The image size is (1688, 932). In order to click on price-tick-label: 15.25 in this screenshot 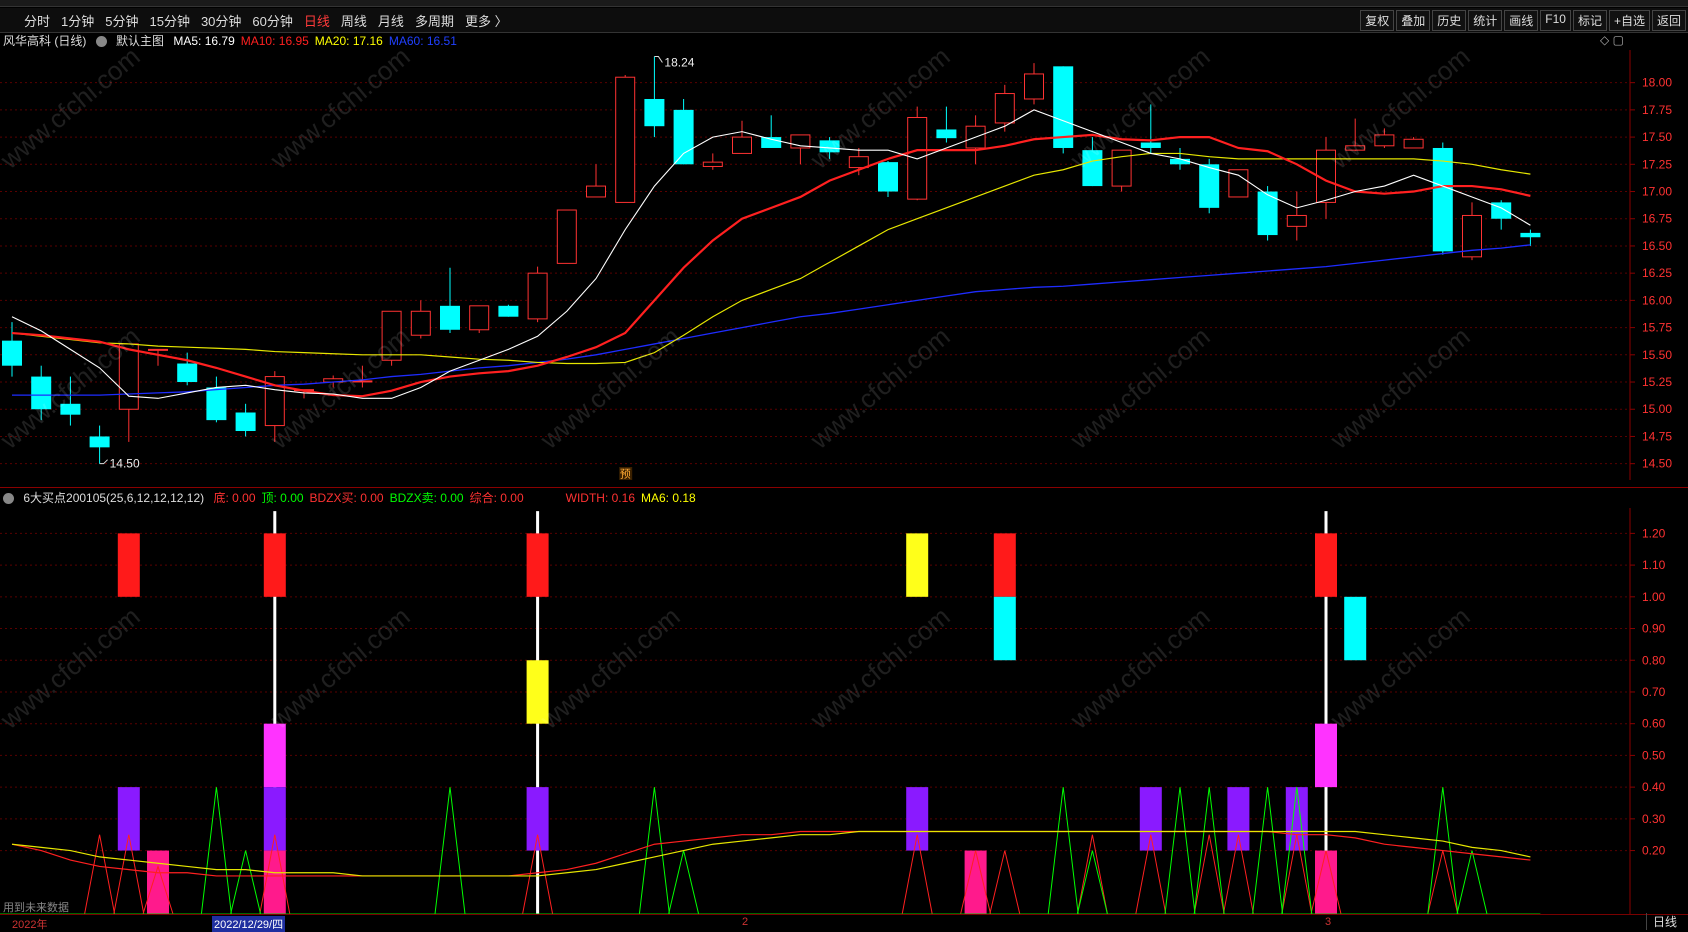, I will do `click(1657, 382)`.